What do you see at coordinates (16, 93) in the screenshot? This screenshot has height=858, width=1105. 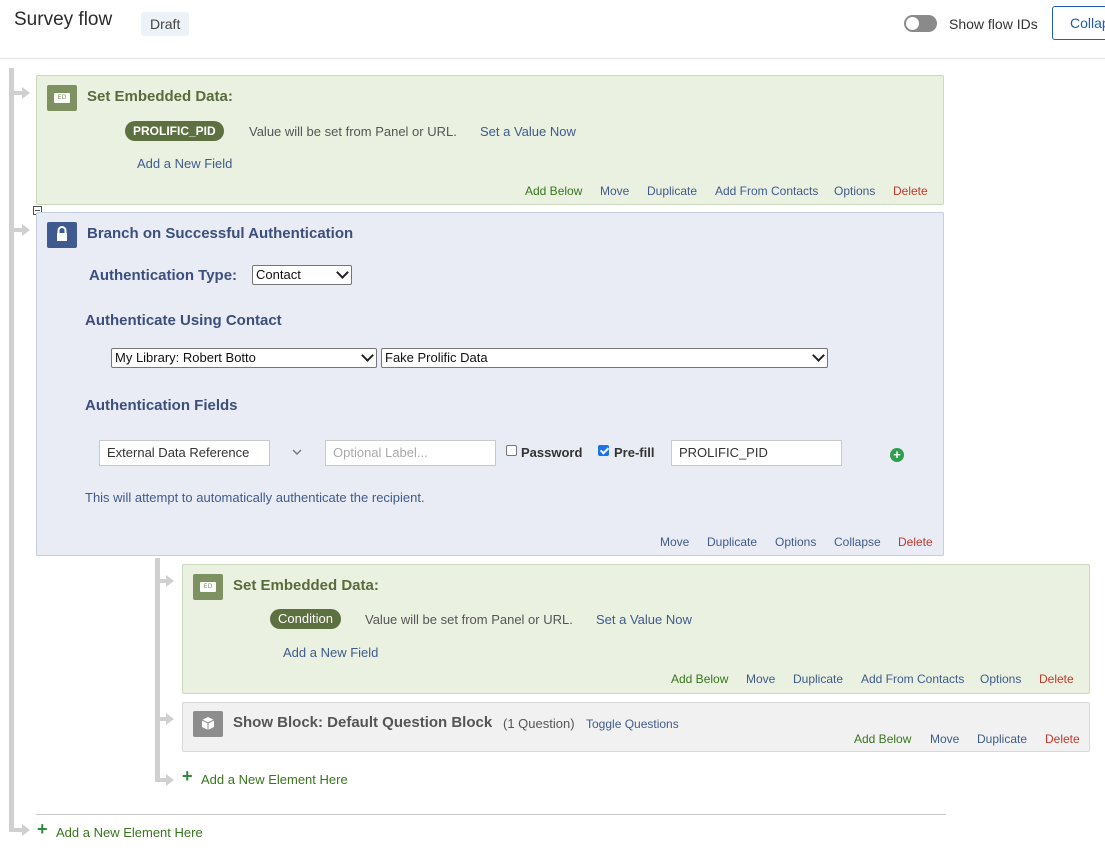 I see `flow-connector-branch1` at bounding box center [16, 93].